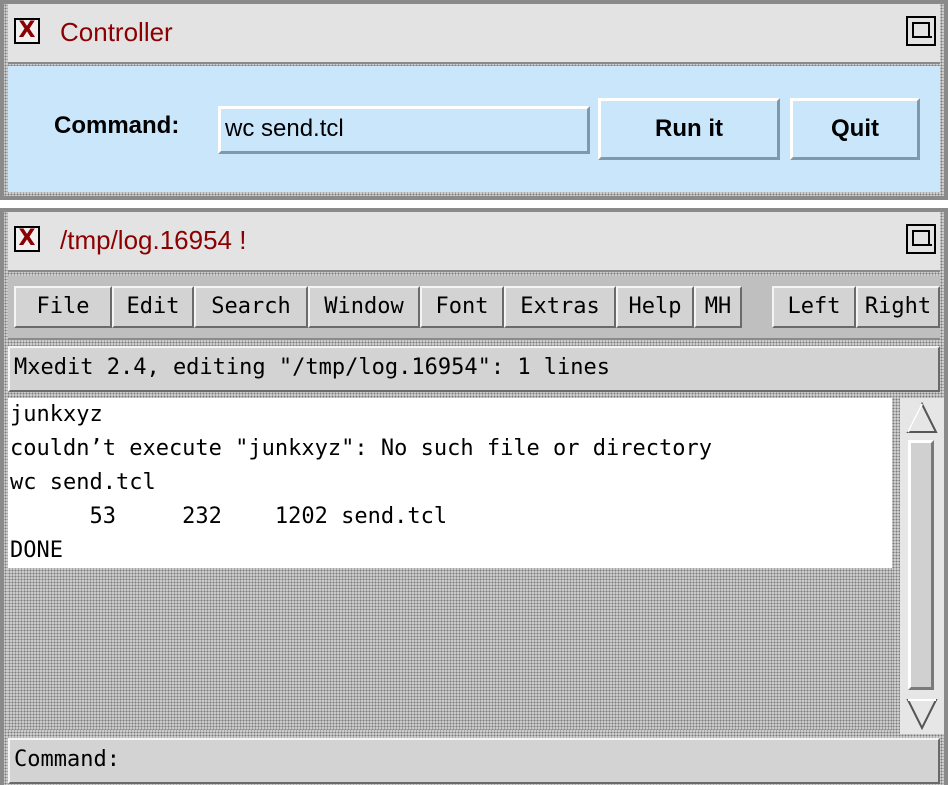 This screenshot has height=785, width=948. Describe the element at coordinates (814, 307) in the screenshot. I see `menu-left: Left` at that location.